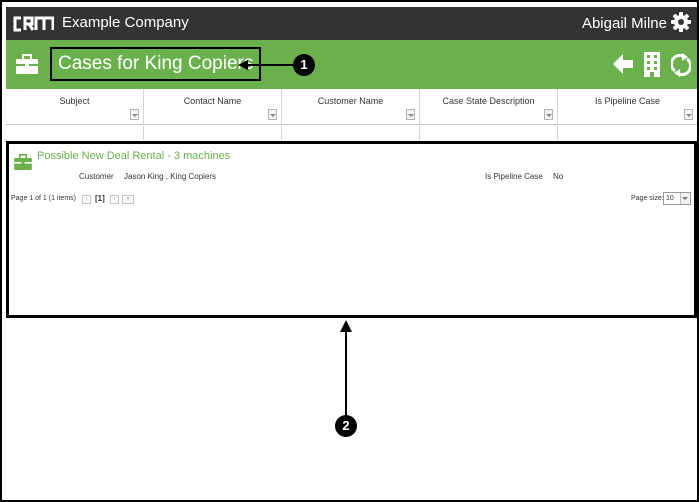 The image size is (699, 502). What do you see at coordinates (514, 176) in the screenshot?
I see `pipeline-case-label: Is Pipeline Case` at bounding box center [514, 176].